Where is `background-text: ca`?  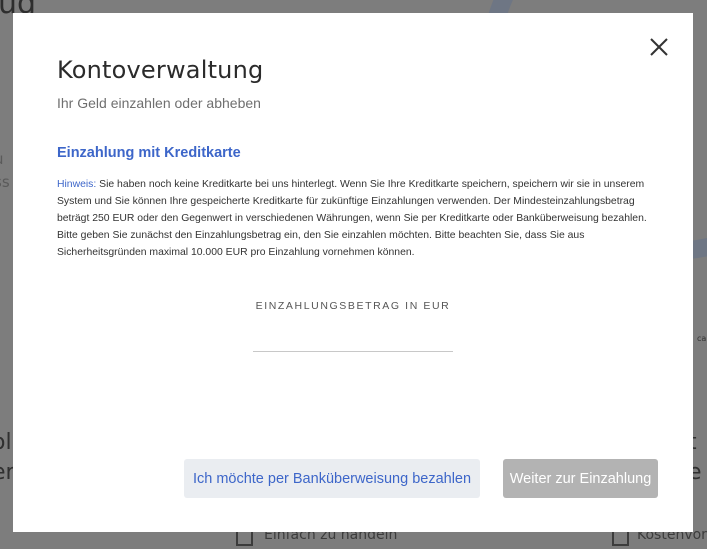
background-text: ca is located at coordinates (702, 338).